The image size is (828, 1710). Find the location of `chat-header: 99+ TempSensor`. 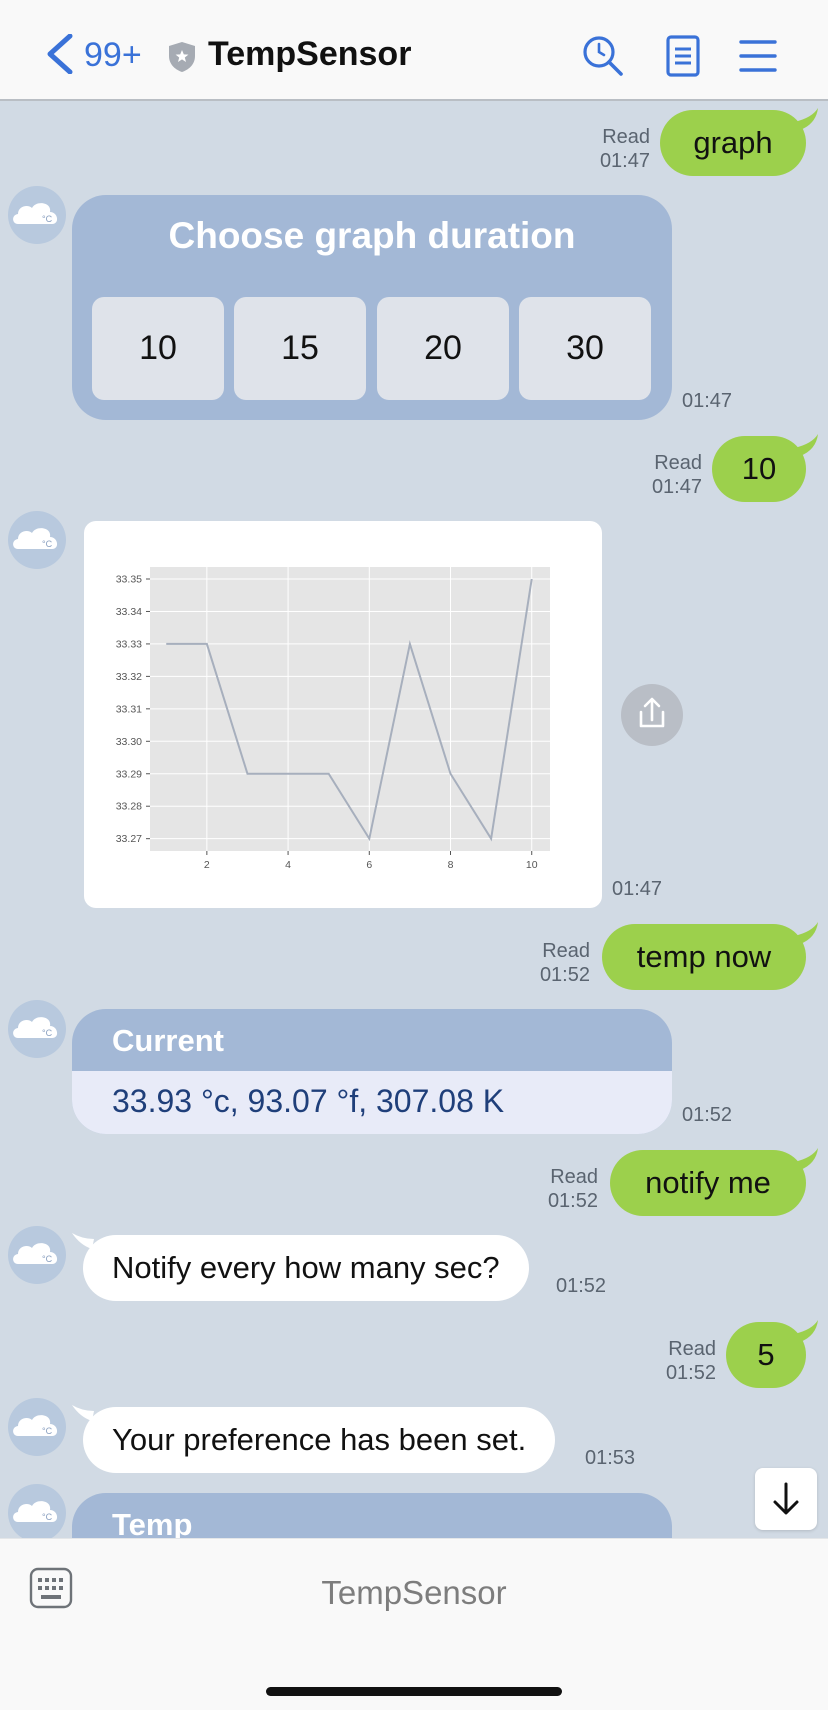

chat-header: 99+ TempSensor is located at coordinates (414, 50).